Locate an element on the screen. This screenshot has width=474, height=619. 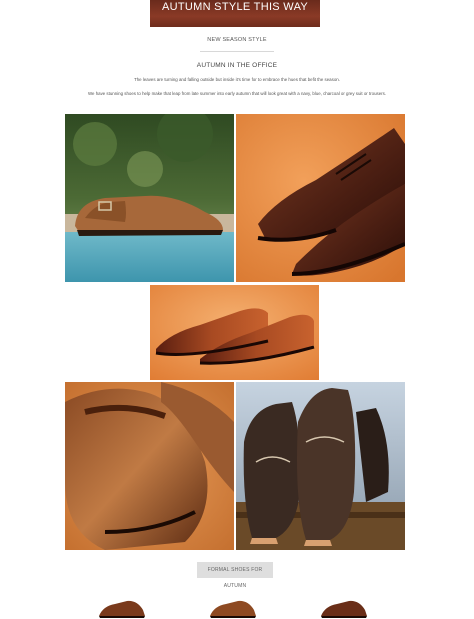
banner-title: AUTUMN STYLE THIS WAY is located at coordinates (235, 13).